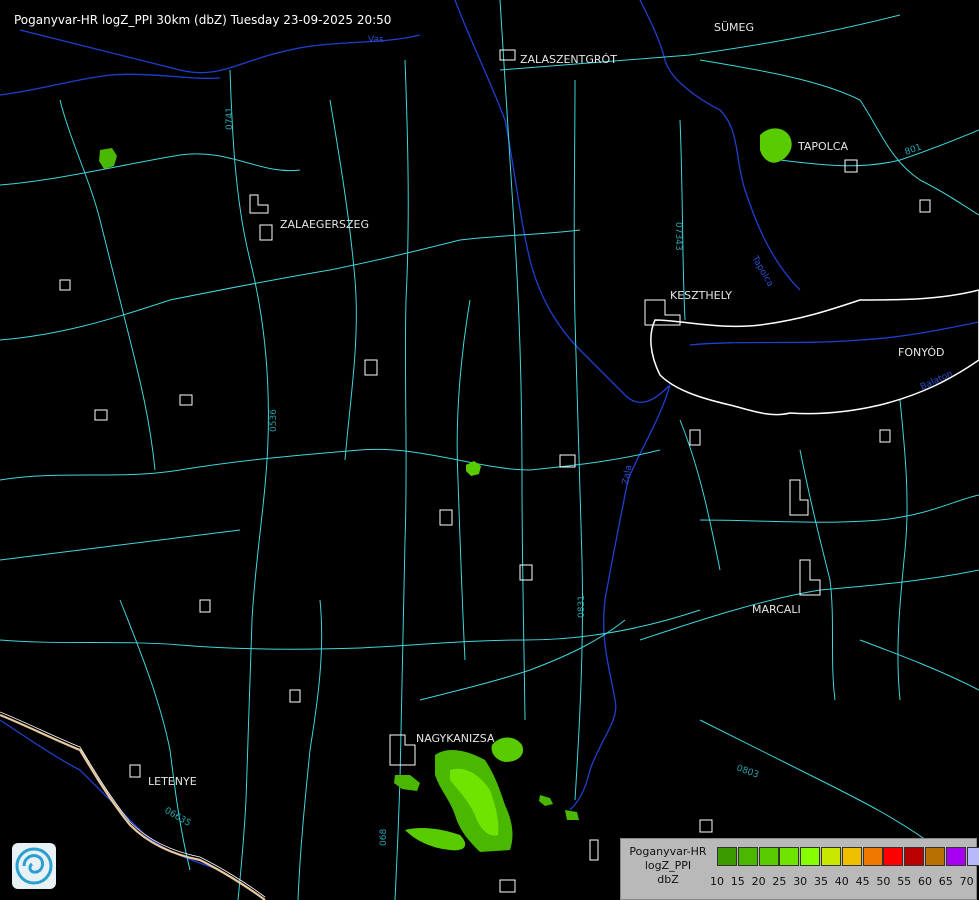 This screenshot has height=900, width=979. Describe the element at coordinates (34, 866) in the screenshot. I see `hungarian-met-service-logo` at that location.